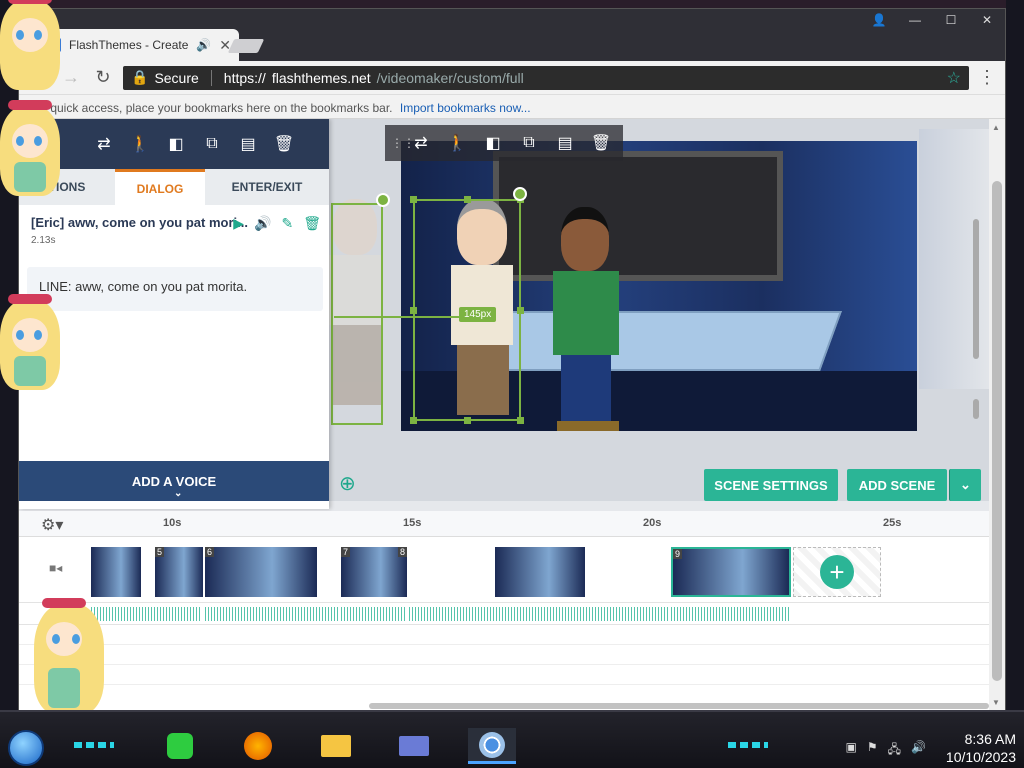 This screenshot has width=1024, height=768. What do you see at coordinates (951, 20) in the screenshot?
I see `maximize-icon: ☐` at bounding box center [951, 20].